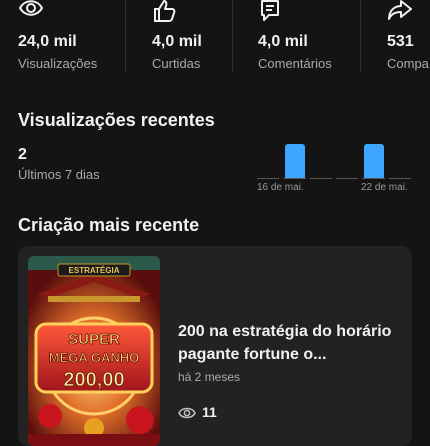 The image size is (430, 446). I want to click on recent-views-title: Visualizações recentes, so click(116, 120).